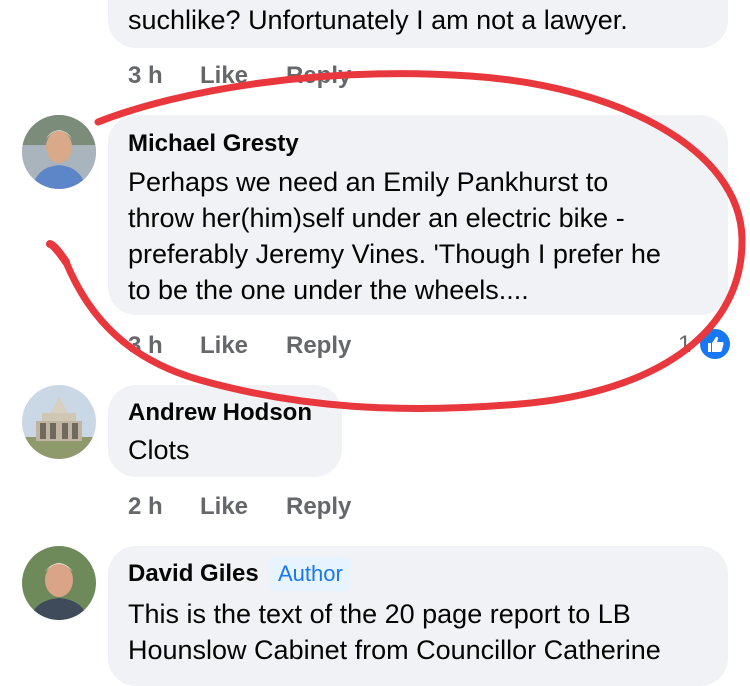 The width and height of the screenshot is (750, 686). What do you see at coordinates (310, 574) in the screenshot?
I see `author-badge: Author` at bounding box center [310, 574].